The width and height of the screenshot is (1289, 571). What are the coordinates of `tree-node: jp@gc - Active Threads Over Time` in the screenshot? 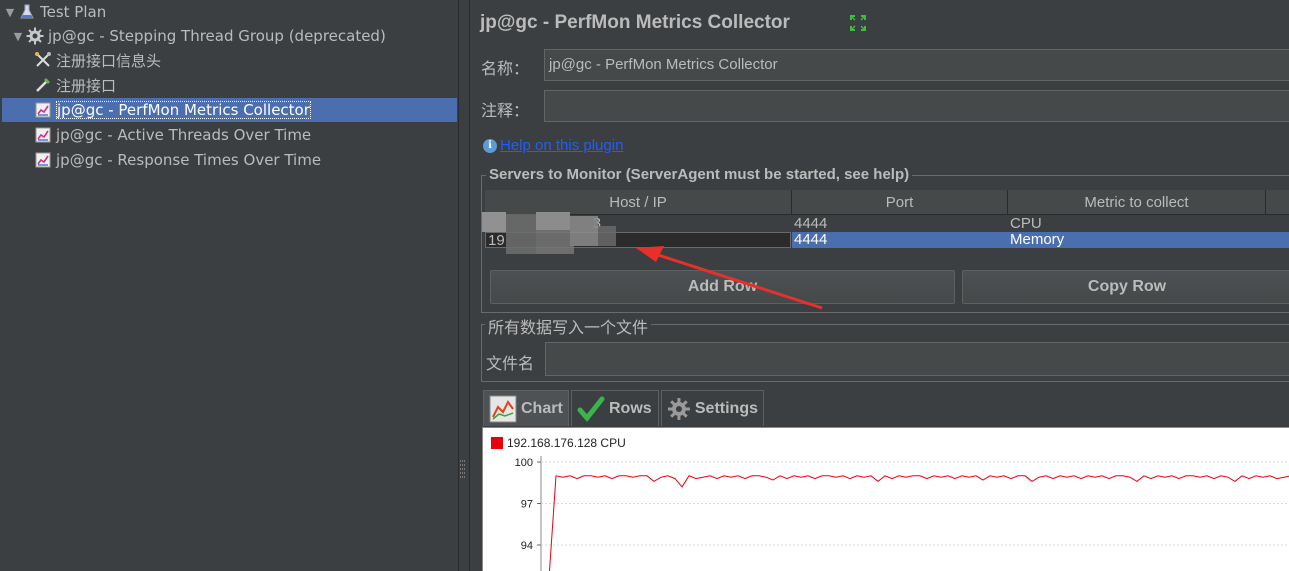 It's located at (155, 135).